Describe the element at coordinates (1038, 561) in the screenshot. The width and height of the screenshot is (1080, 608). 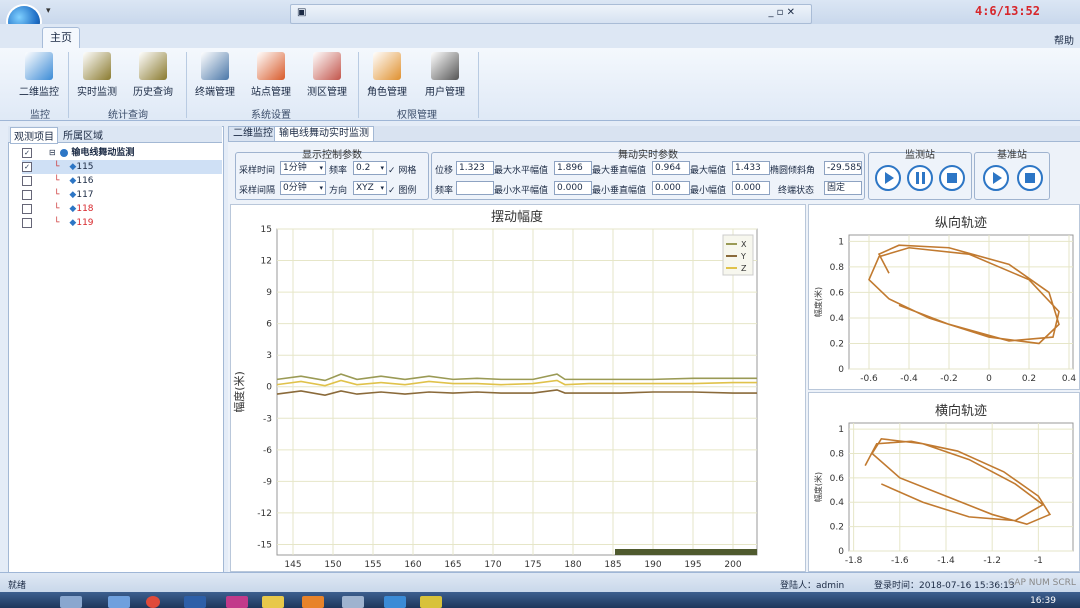
I see `x-tick-label: -1` at that location.